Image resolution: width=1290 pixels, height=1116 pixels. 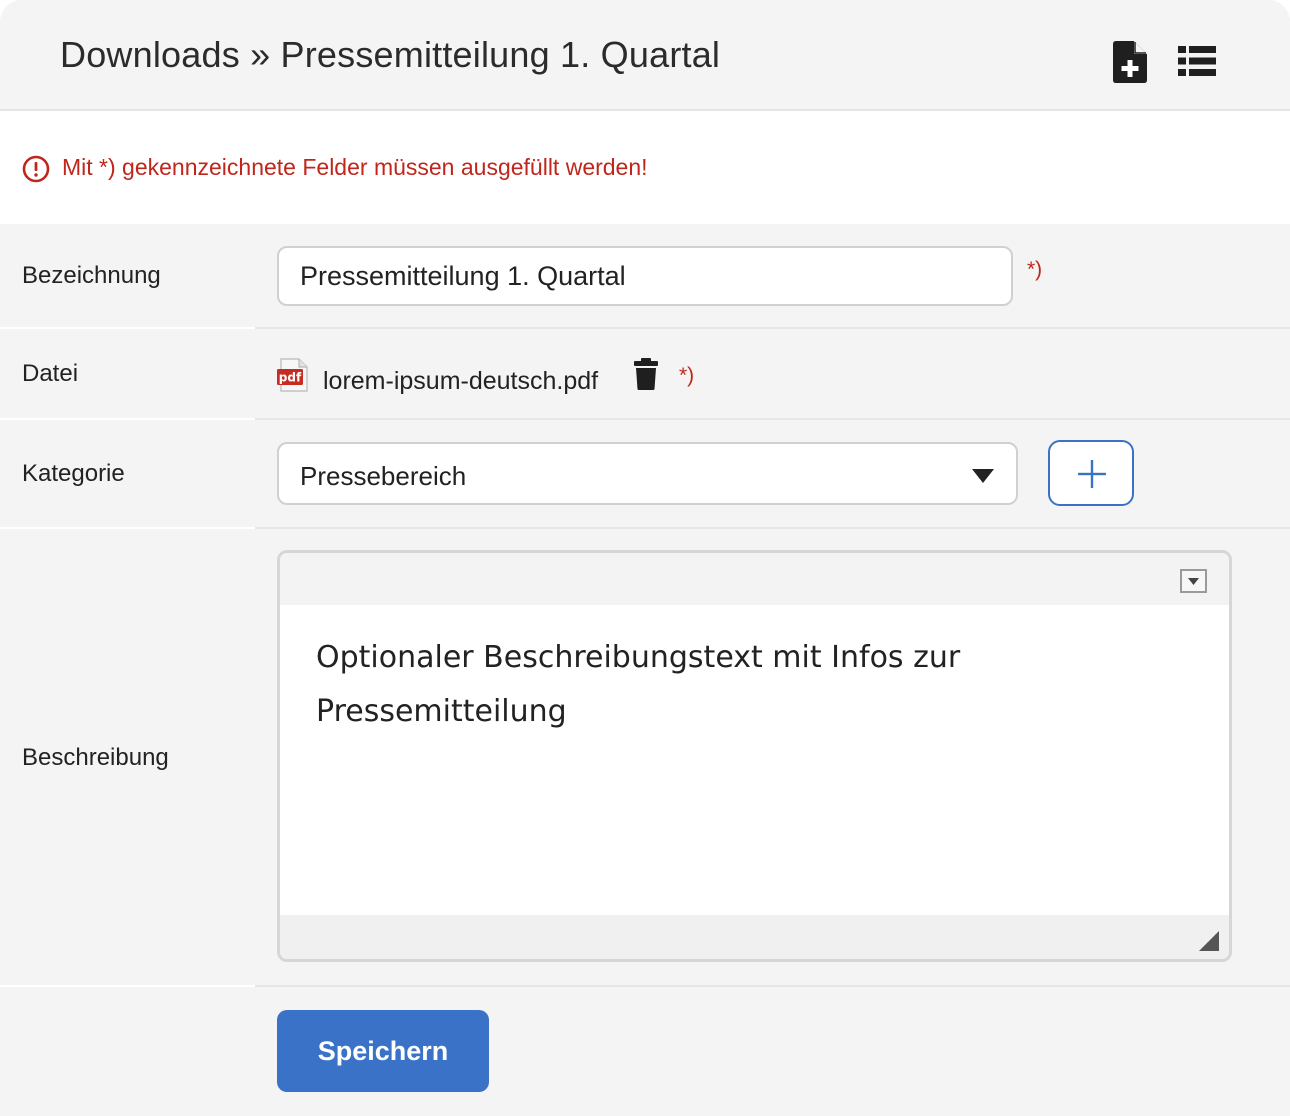 I want to click on alert-circle-icon, so click(x=36, y=169).